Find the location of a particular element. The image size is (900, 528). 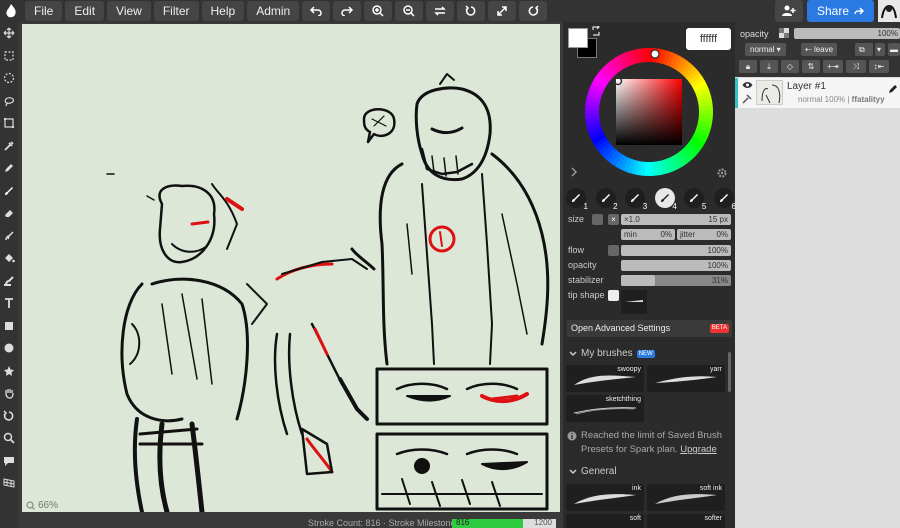

stabilizer-slider: 31% is located at coordinates (676, 280).